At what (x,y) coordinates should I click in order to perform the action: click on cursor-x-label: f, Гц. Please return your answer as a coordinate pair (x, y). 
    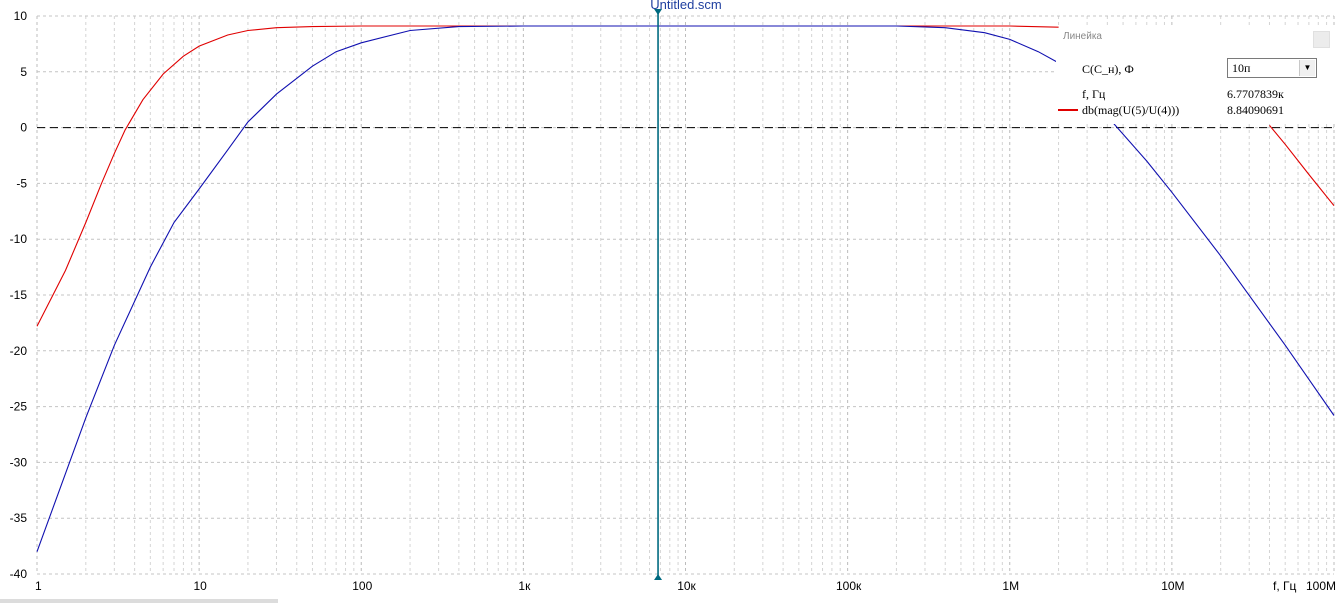
    Looking at the image, I should click on (1094, 94).